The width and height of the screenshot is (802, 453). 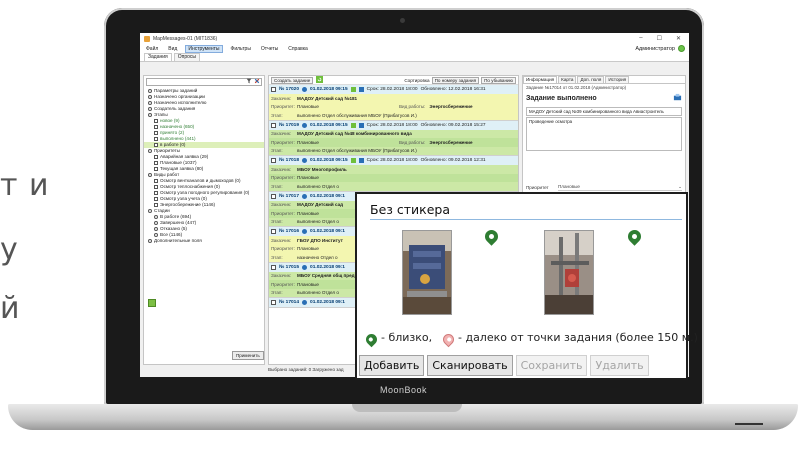 I want to click on task-updated: Обновлено: 12.02.2018 16:31, so click(x=453, y=89).